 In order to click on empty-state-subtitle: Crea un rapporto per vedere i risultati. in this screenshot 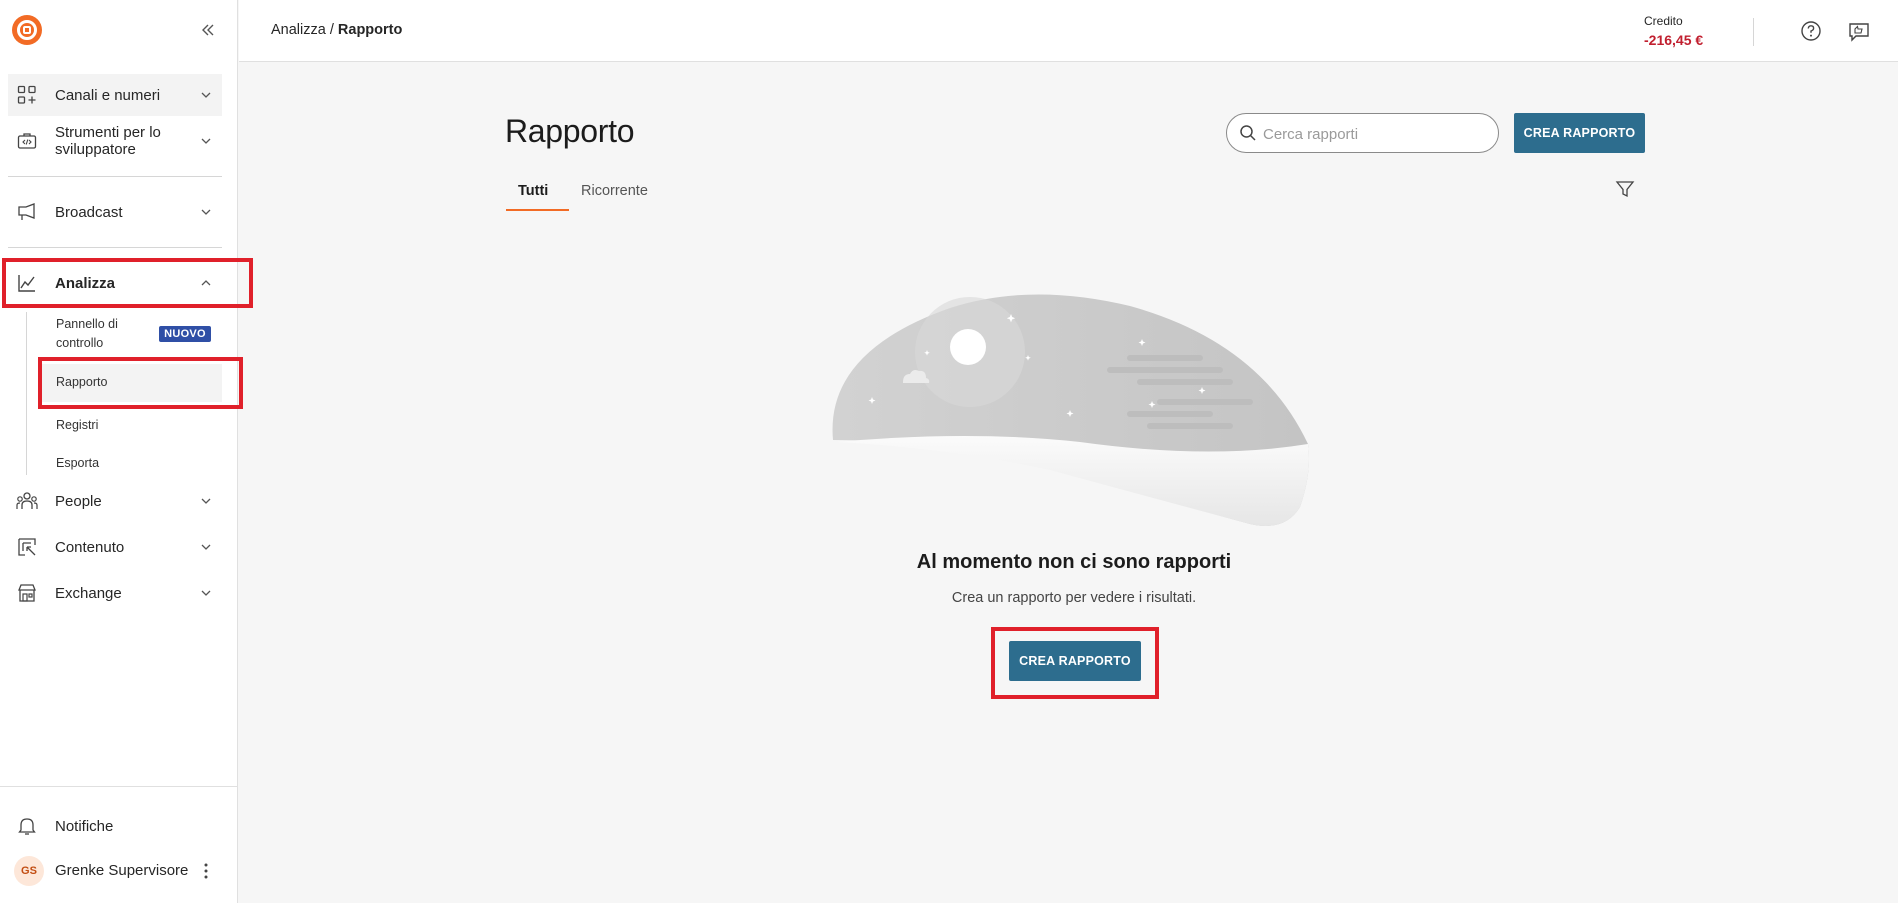, I will do `click(1074, 598)`.